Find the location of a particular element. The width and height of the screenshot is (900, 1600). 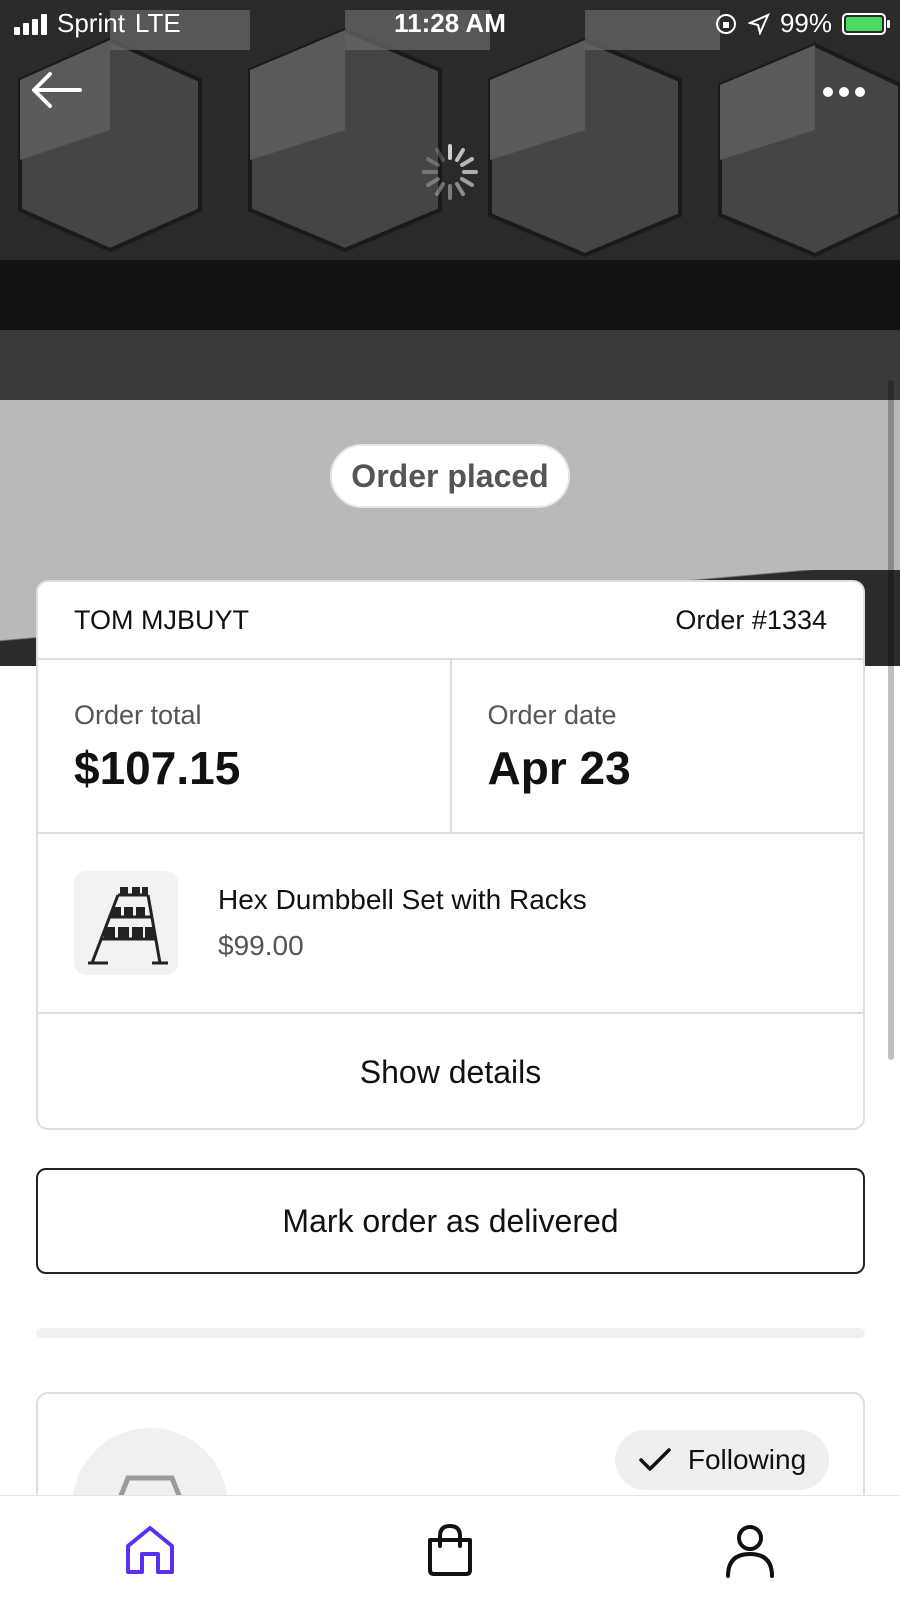

product-thumbnail is located at coordinates (126, 923).